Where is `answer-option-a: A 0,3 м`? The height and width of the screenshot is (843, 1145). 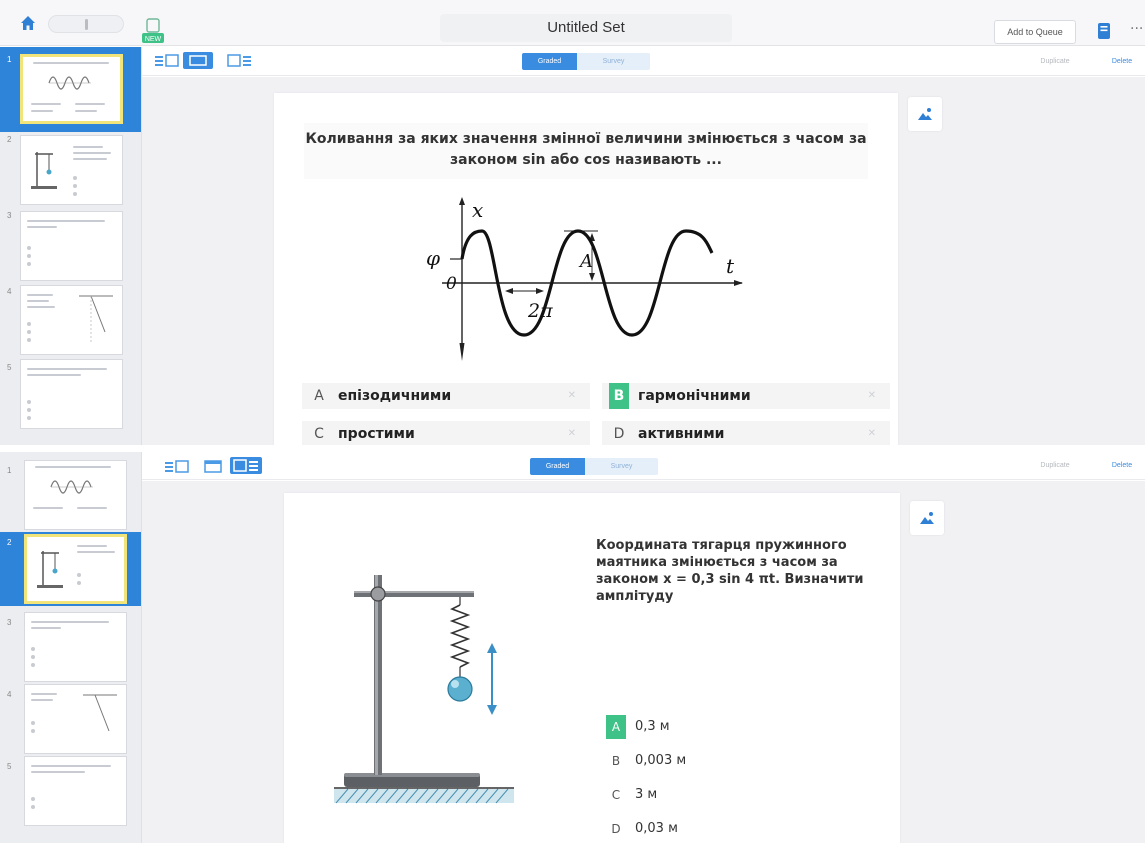
answer-option-a: A 0,3 м is located at coordinates (681, 727).